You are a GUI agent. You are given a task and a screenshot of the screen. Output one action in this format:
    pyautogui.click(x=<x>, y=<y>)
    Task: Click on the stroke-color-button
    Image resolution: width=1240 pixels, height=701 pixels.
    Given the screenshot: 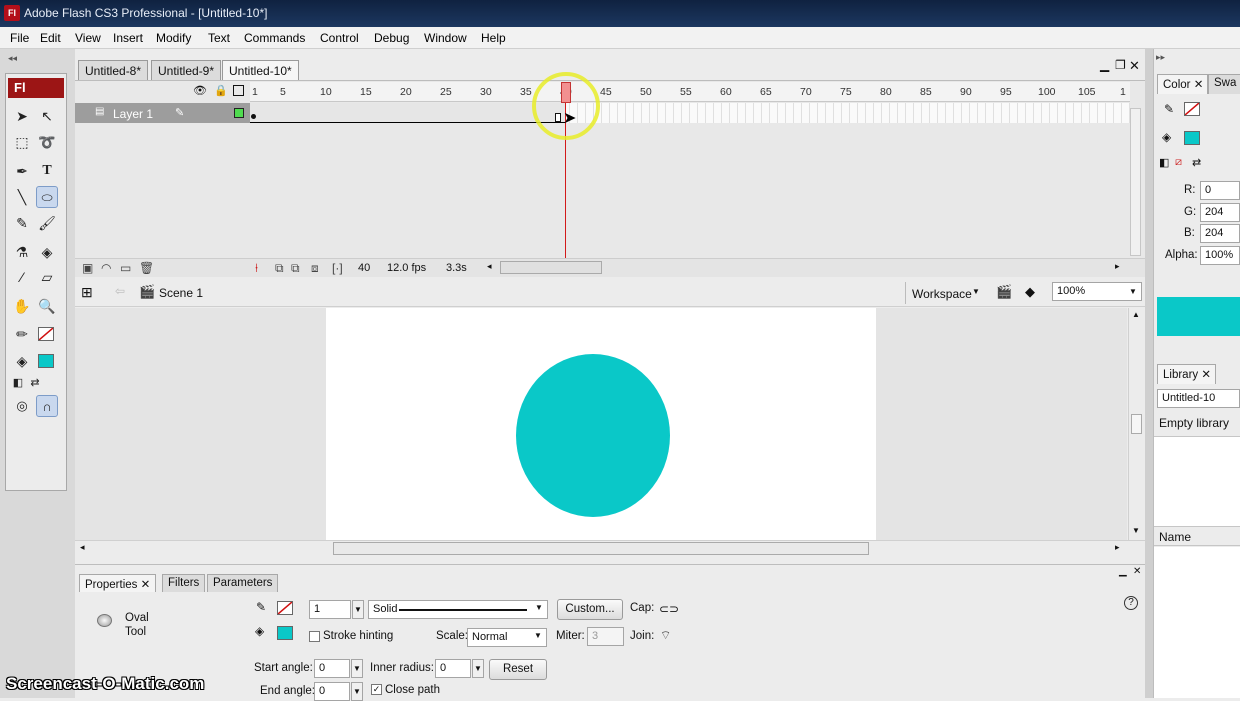 What is the action you would take?
    pyautogui.click(x=285, y=608)
    